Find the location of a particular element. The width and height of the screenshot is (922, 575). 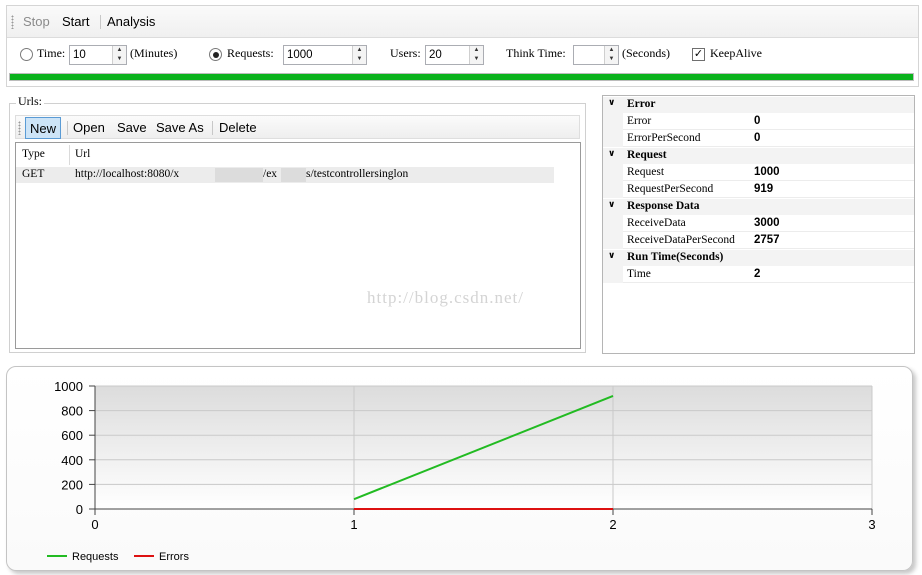

users-label: Users: is located at coordinates (405, 53).